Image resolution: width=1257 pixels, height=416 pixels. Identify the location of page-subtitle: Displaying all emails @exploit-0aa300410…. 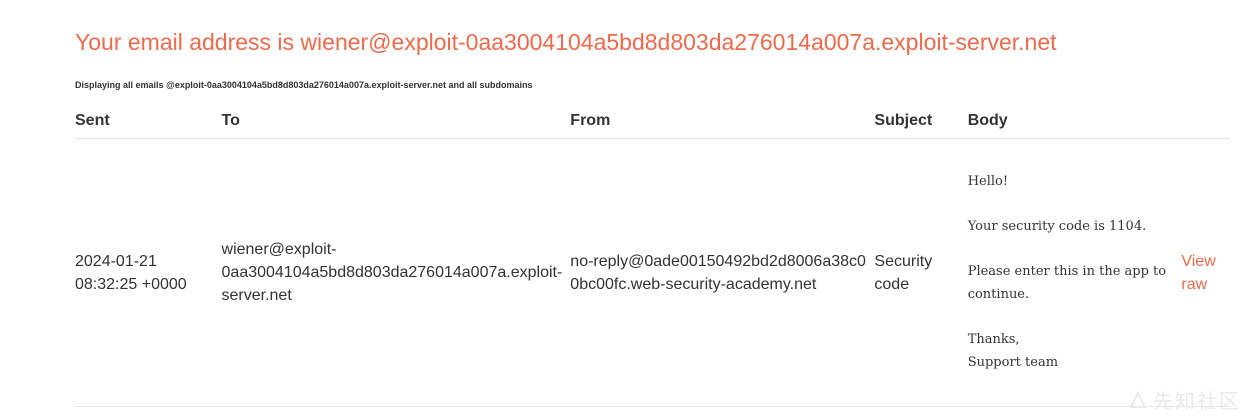
(304, 84).